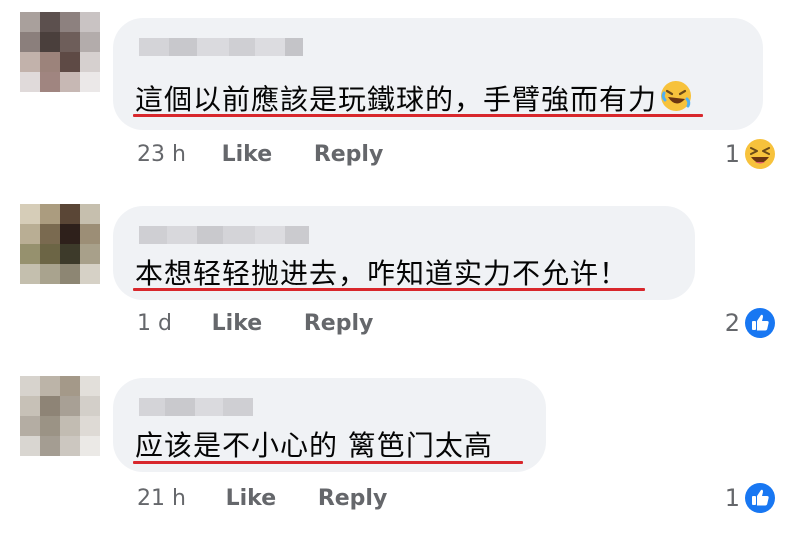 The image size is (800, 541). What do you see at coordinates (161, 154) in the screenshot?
I see `timestamp: 23 h` at bounding box center [161, 154].